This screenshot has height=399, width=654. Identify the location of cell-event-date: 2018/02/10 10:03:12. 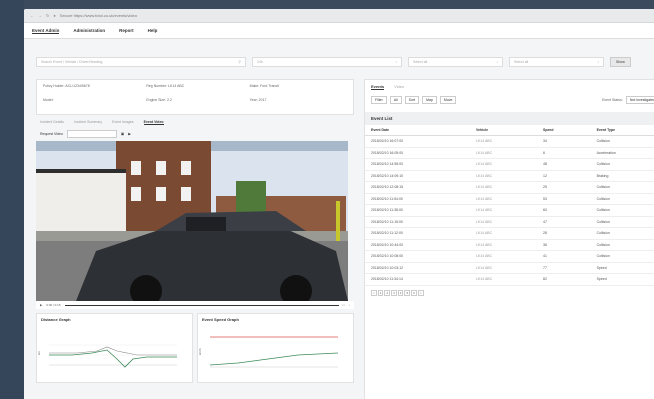
(417, 268).